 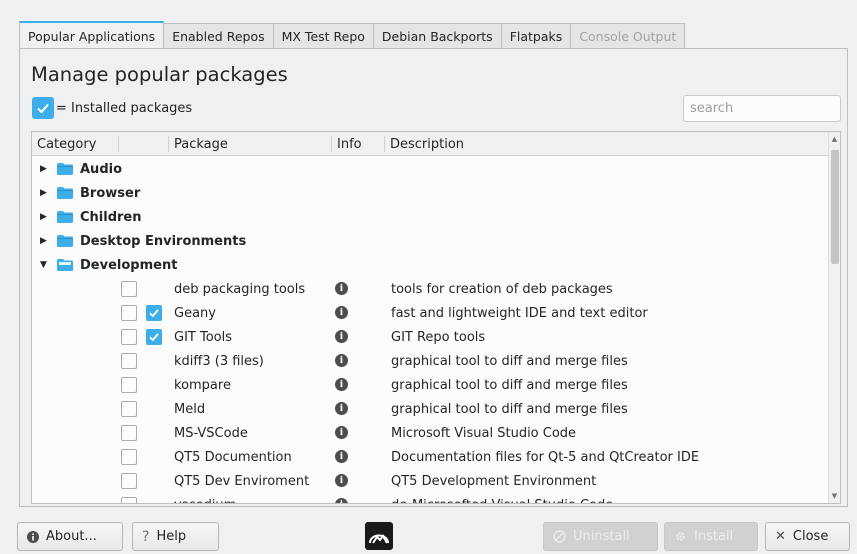 What do you see at coordinates (203, 337) in the screenshot?
I see `package-name: GIT Tools` at bounding box center [203, 337].